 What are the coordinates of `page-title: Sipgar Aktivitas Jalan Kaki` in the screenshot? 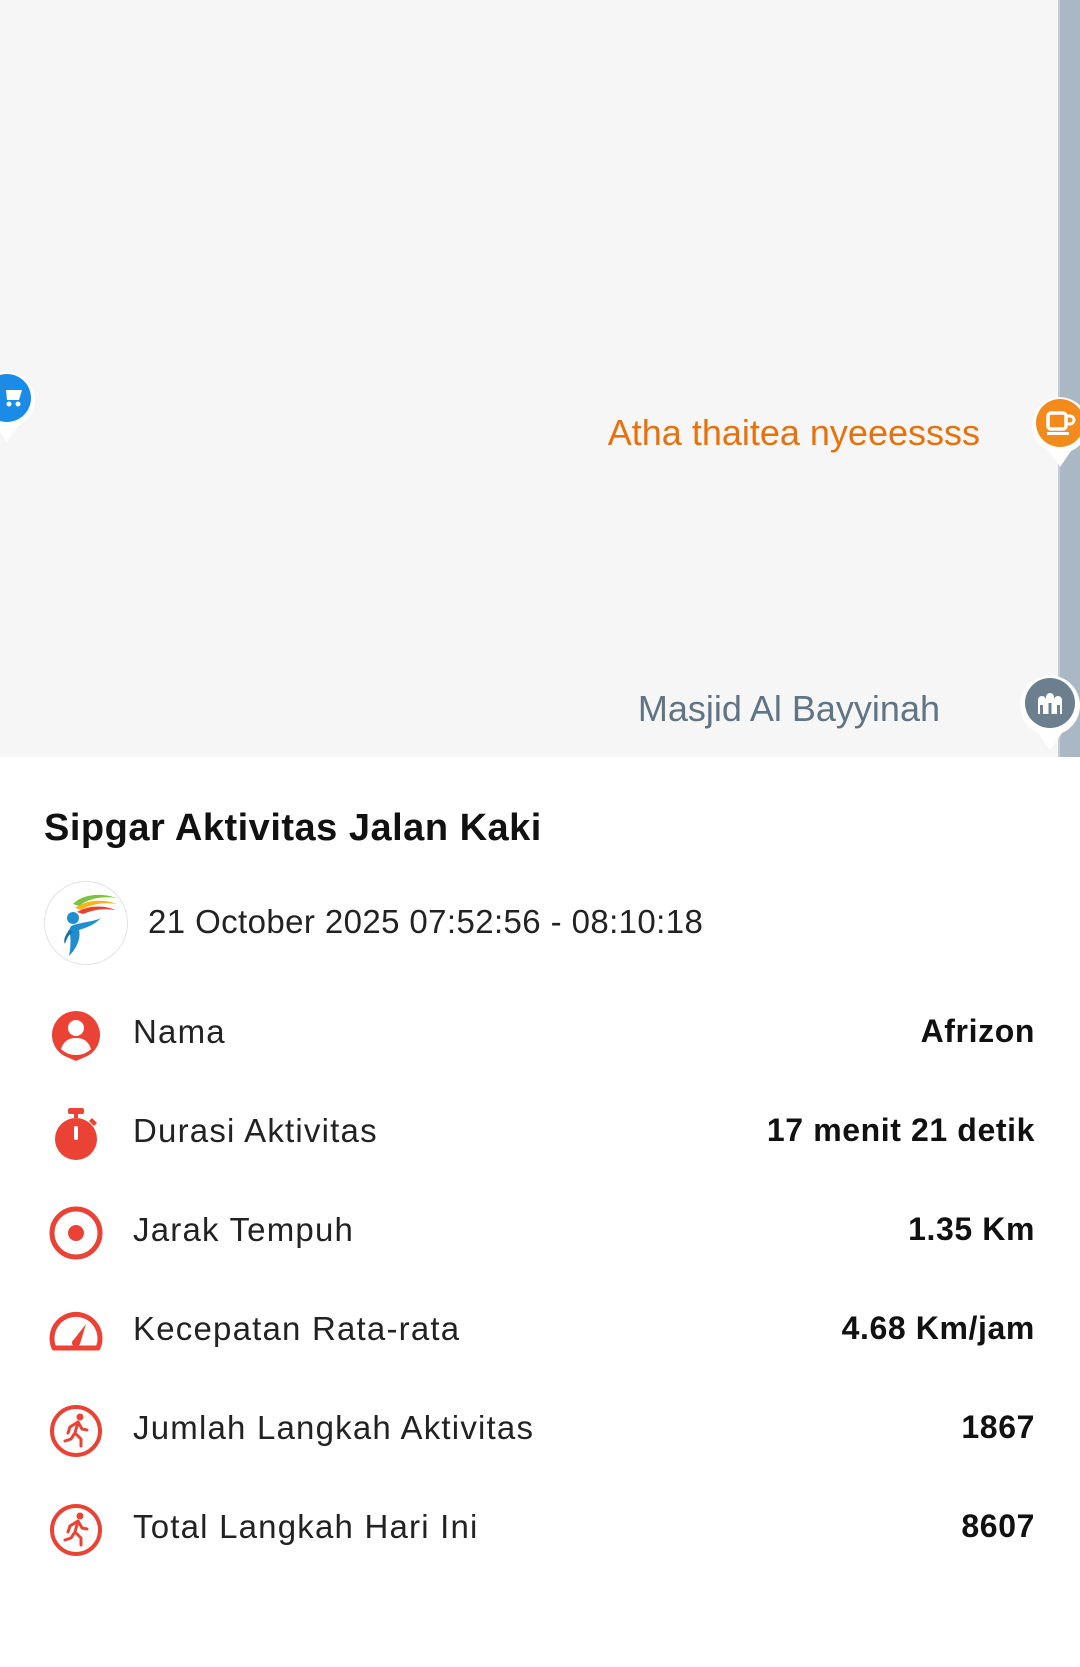 It's located at (293, 828).